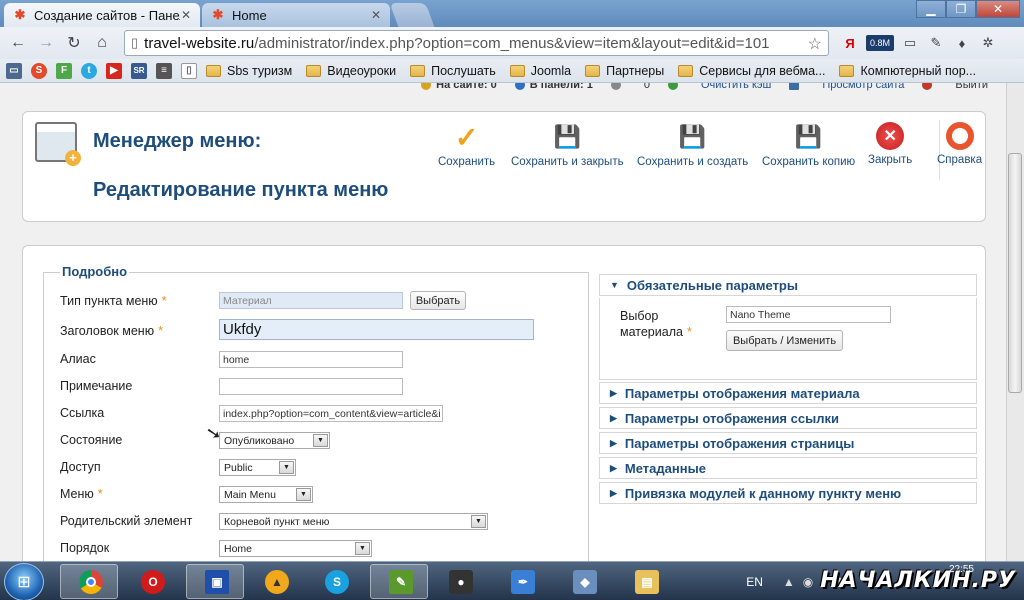 This screenshot has height=600, width=1024. What do you see at coordinates (46, 43) in the screenshot?
I see `forward-arrow-icon: →` at bounding box center [46, 43].